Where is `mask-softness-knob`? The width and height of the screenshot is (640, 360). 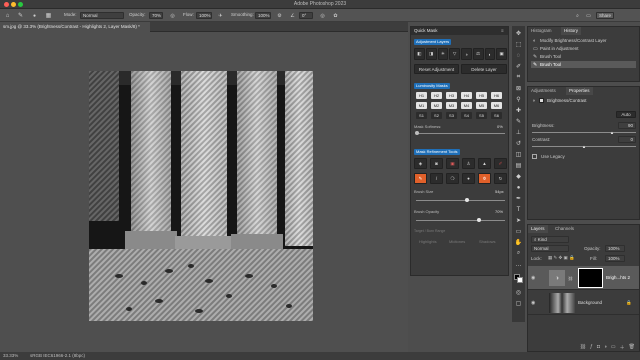 mask-softness-knob is located at coordinates (417, 133).